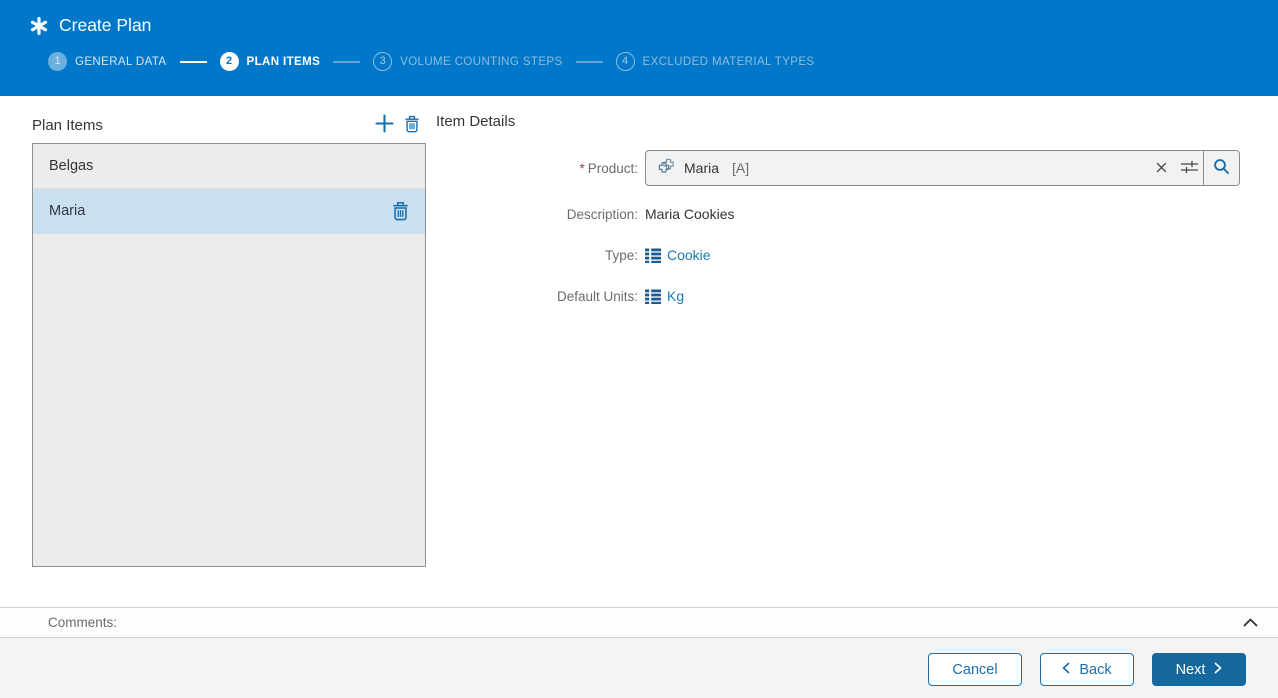 The image size is (1278, 698). What do you see at coordinates (229, 166) in the screenshot?
I see `list-item-belgas: Belgas` at bounding box center [229, 166].